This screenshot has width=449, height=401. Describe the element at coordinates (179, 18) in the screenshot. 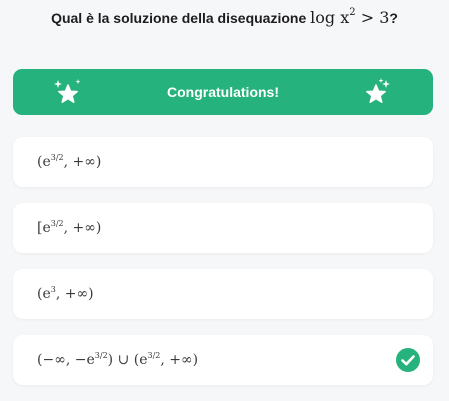

I see `question-label: Qual è la soluzione della disequazione` at that location.